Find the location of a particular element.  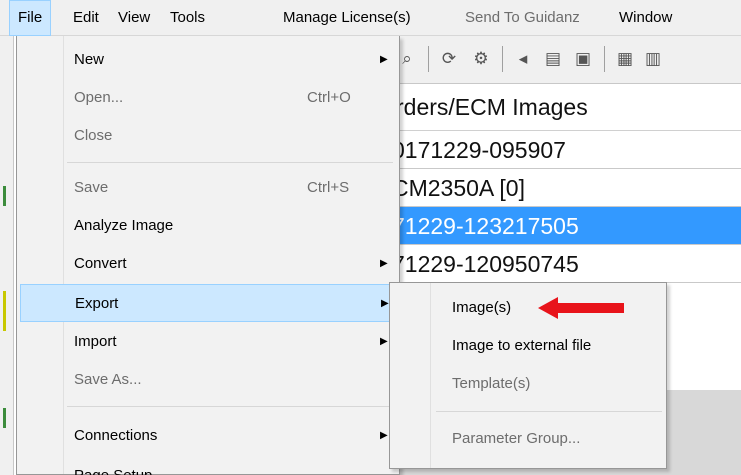

menu-item-import: Import ▶ is located at coordinates (208, 342).